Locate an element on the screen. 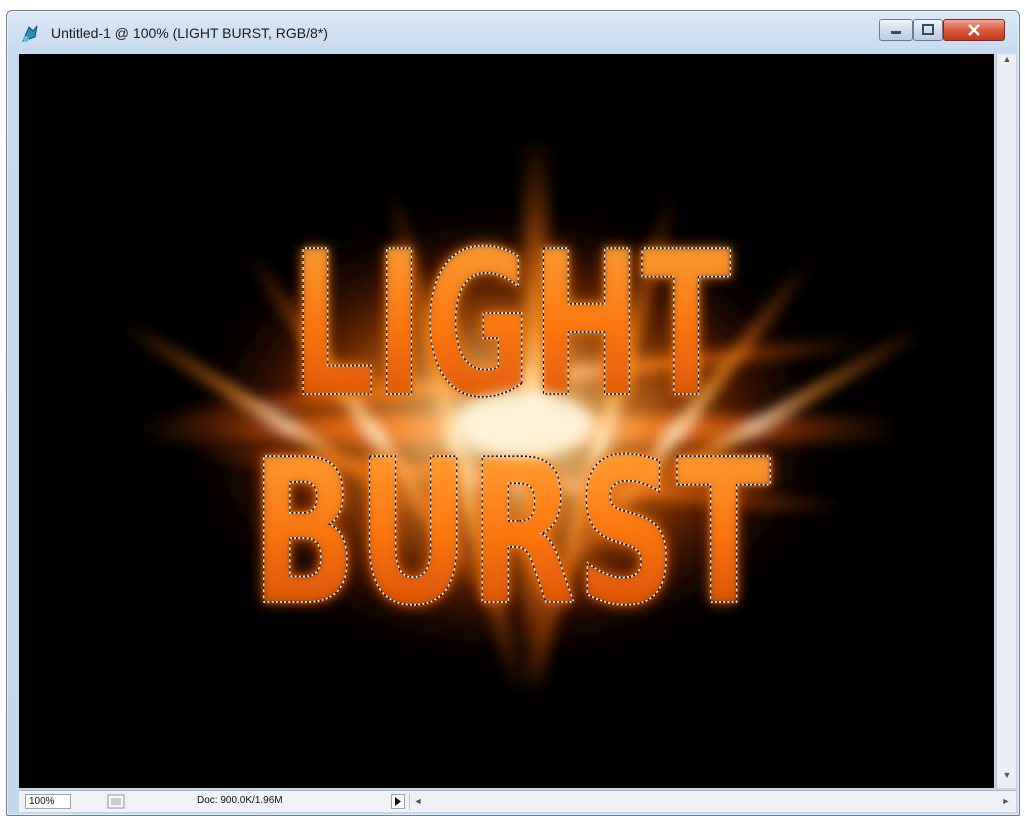  document-size-info: Doc: 900.0K/1.96M is located at coordinates (240, 800).